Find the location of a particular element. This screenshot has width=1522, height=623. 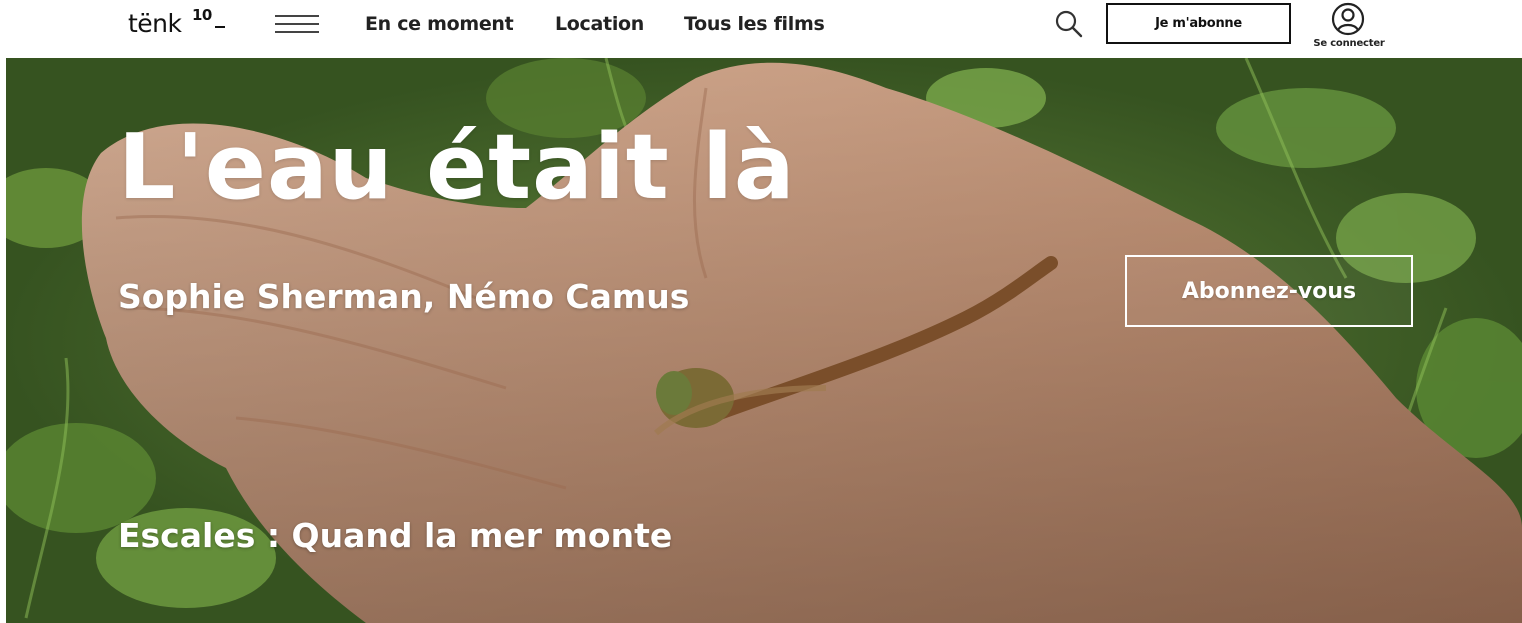

login-label: Se connecter is located at coordinates (1349, 43).